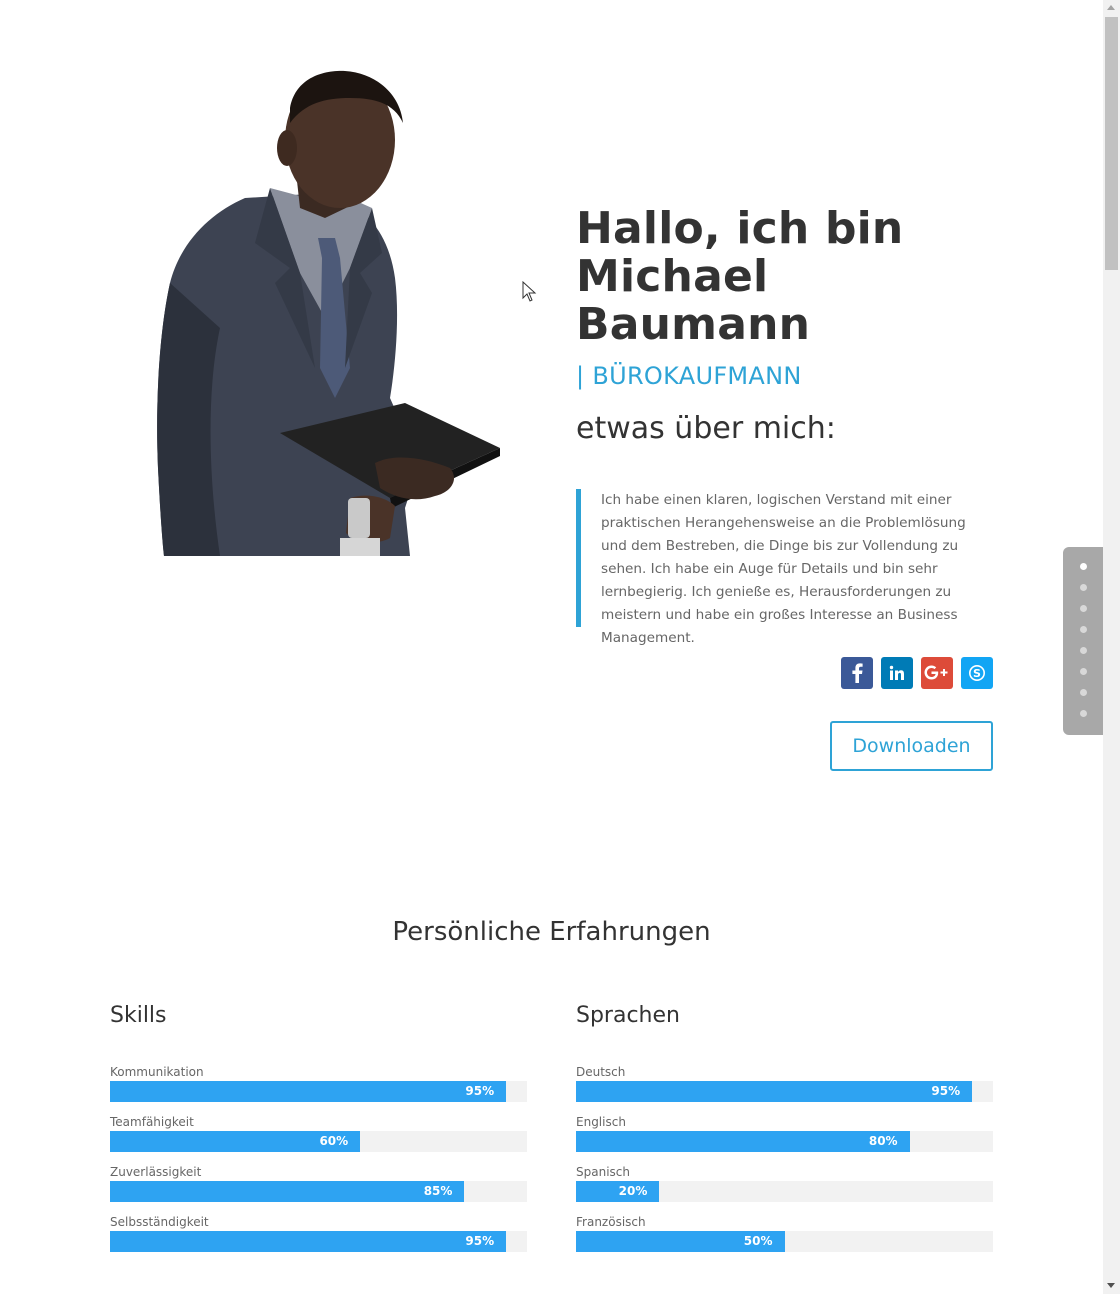 The height and width of the screenshot is (1294, 1120). What do you see at coordinates (628, 1015) in the screenshot?
I see `languages-heading: Sprachen` at bounding box center [628, 1015].